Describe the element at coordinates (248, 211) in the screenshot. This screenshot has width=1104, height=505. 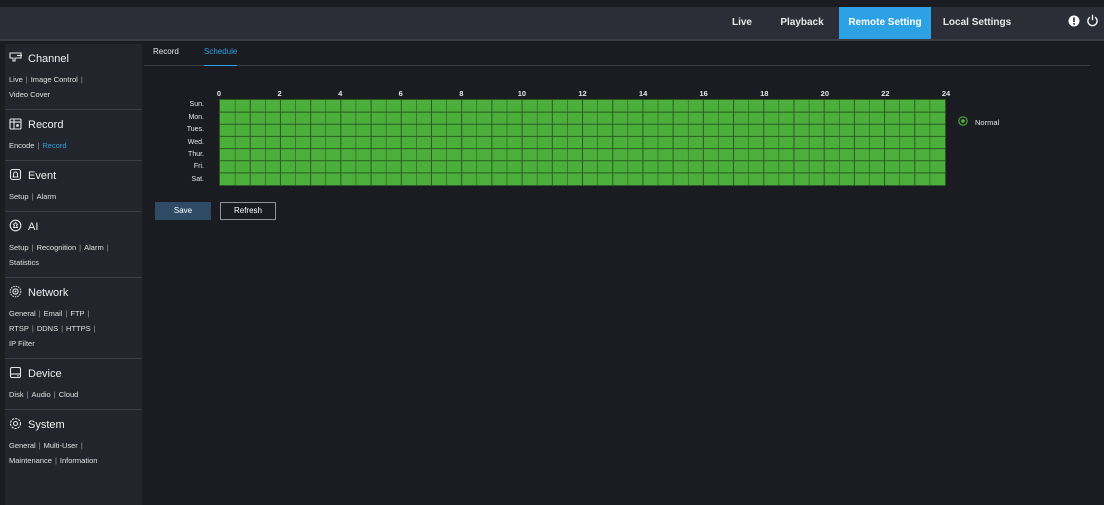
I see `refresh-button: Refresh` at that location.